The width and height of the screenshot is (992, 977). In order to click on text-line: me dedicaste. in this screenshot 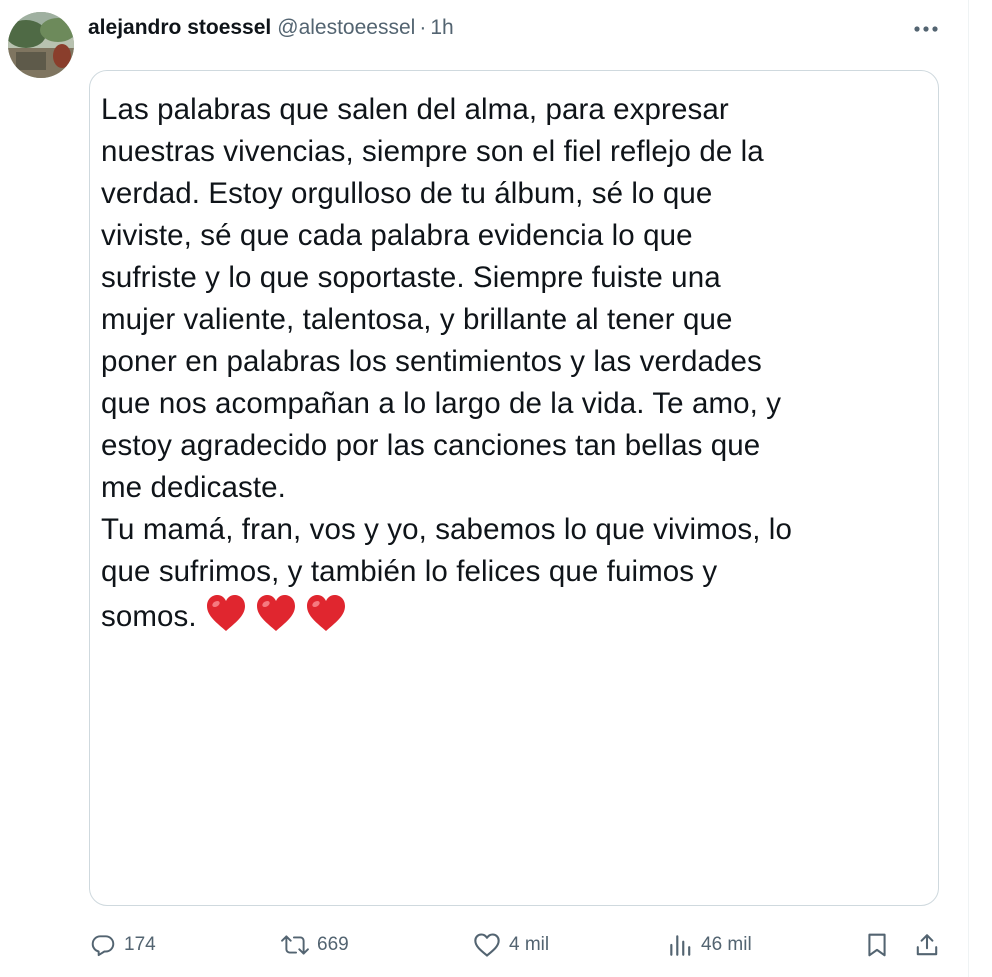, I will do `click(193, 487)`.